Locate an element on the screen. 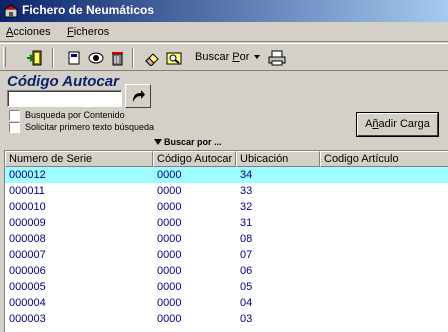  cell-serie: 000009 is located at coordinates (27, 223).